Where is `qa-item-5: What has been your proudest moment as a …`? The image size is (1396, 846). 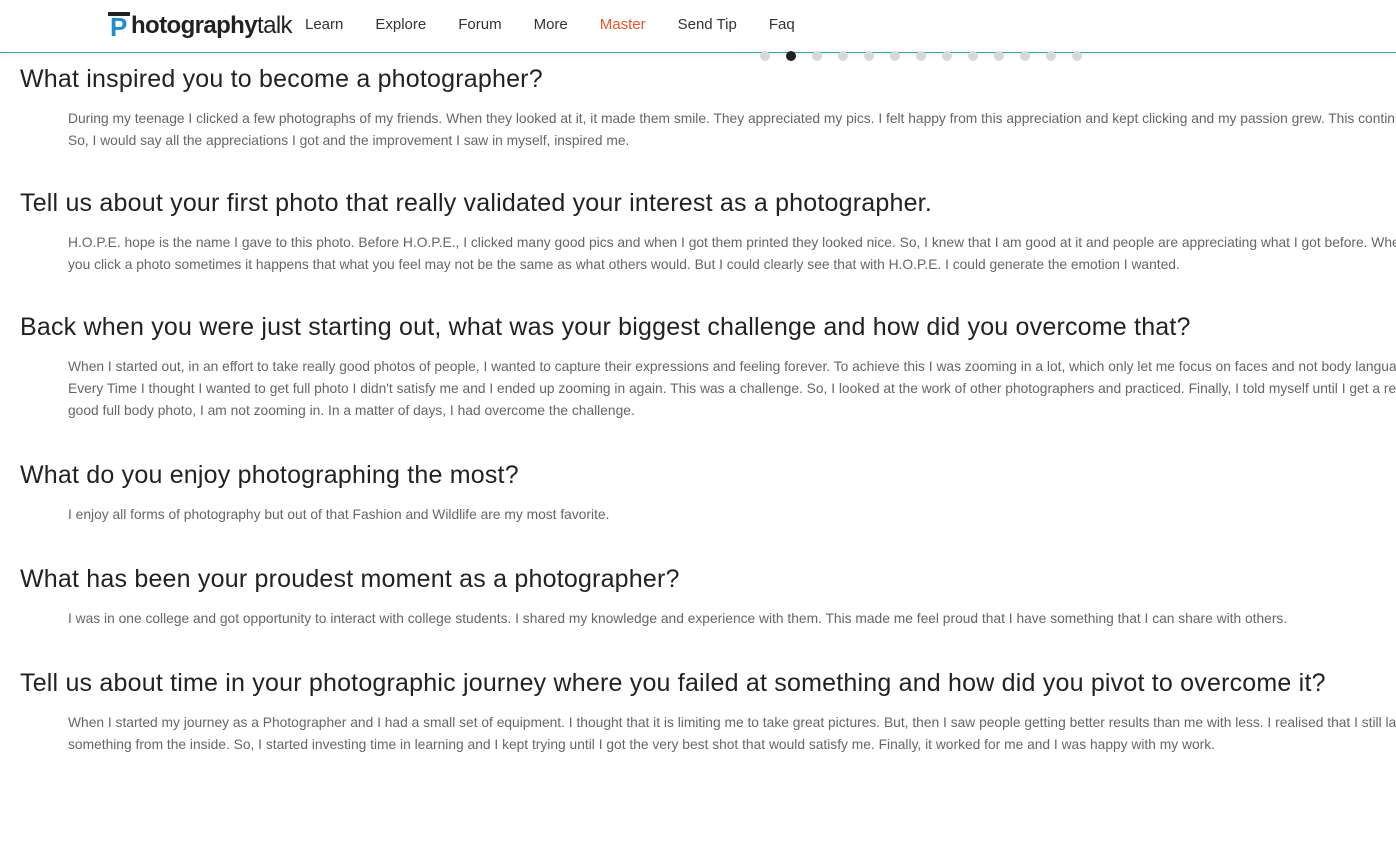 qa-item-5: What has been your proudest moment as a … is located at coordinates (698, 596).